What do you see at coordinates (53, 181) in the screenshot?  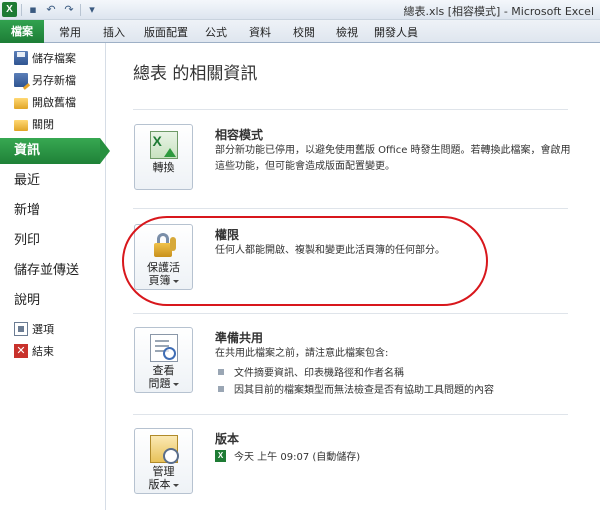 I see `sidebar-item-recent: 最近` at bounding box center [53, 181].